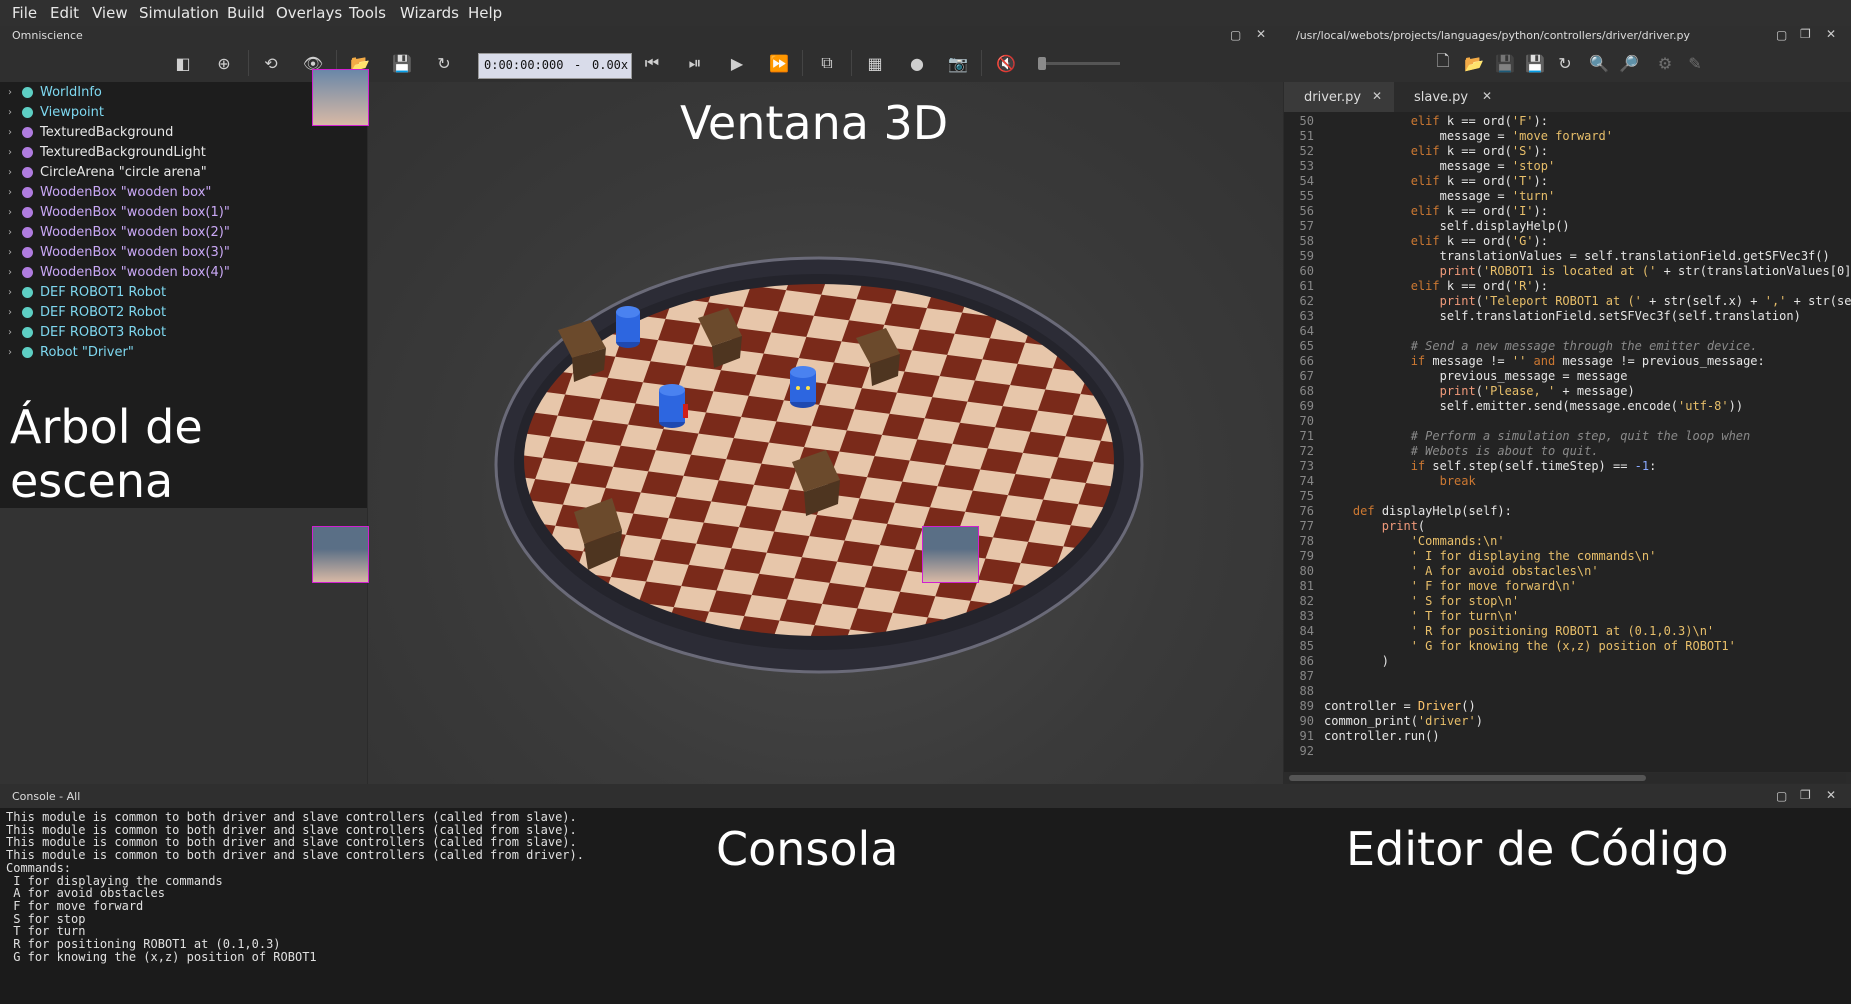  What do you see at coordinates (429, 13) in the screenshot?
I see `menu-wizards: Wizards` at bounding box center [429, 13].